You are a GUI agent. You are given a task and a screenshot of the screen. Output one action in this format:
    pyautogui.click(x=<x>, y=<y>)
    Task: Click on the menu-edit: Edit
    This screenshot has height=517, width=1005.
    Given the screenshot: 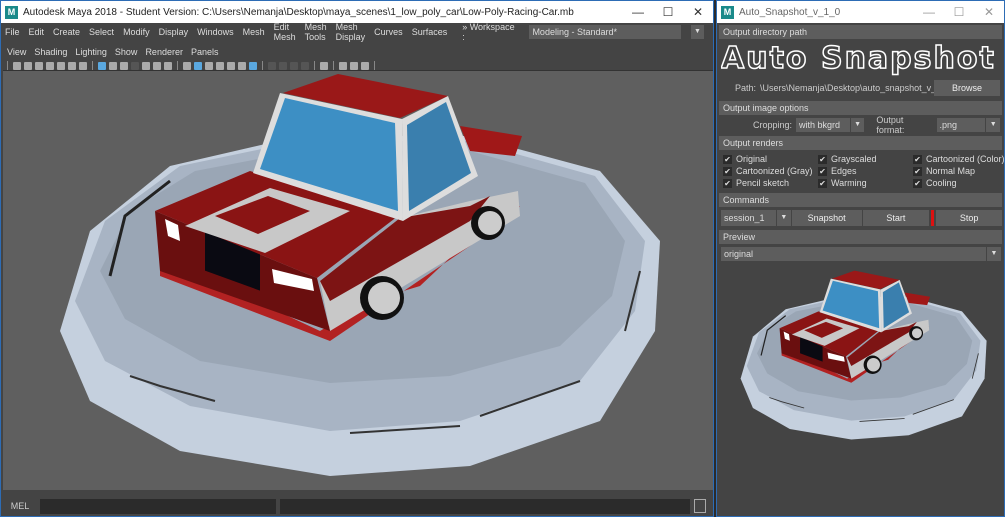 What is the action you would take?
    pyautogui.click(x=37, y=32)
    